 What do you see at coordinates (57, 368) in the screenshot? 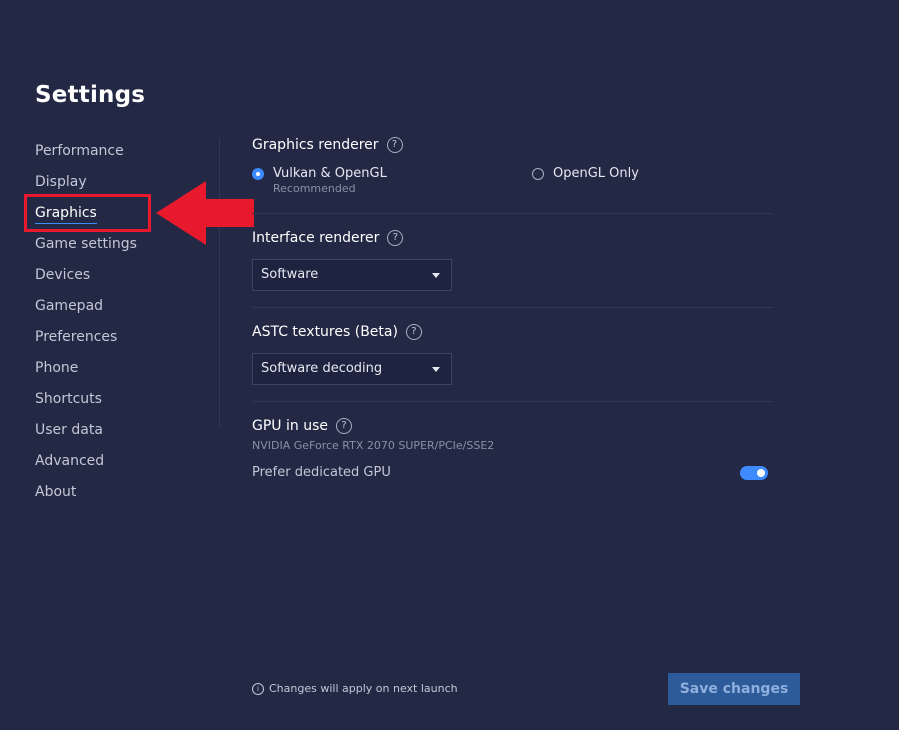
I see `sidebar-item-label: Phone` at bounding box center [57, 368].